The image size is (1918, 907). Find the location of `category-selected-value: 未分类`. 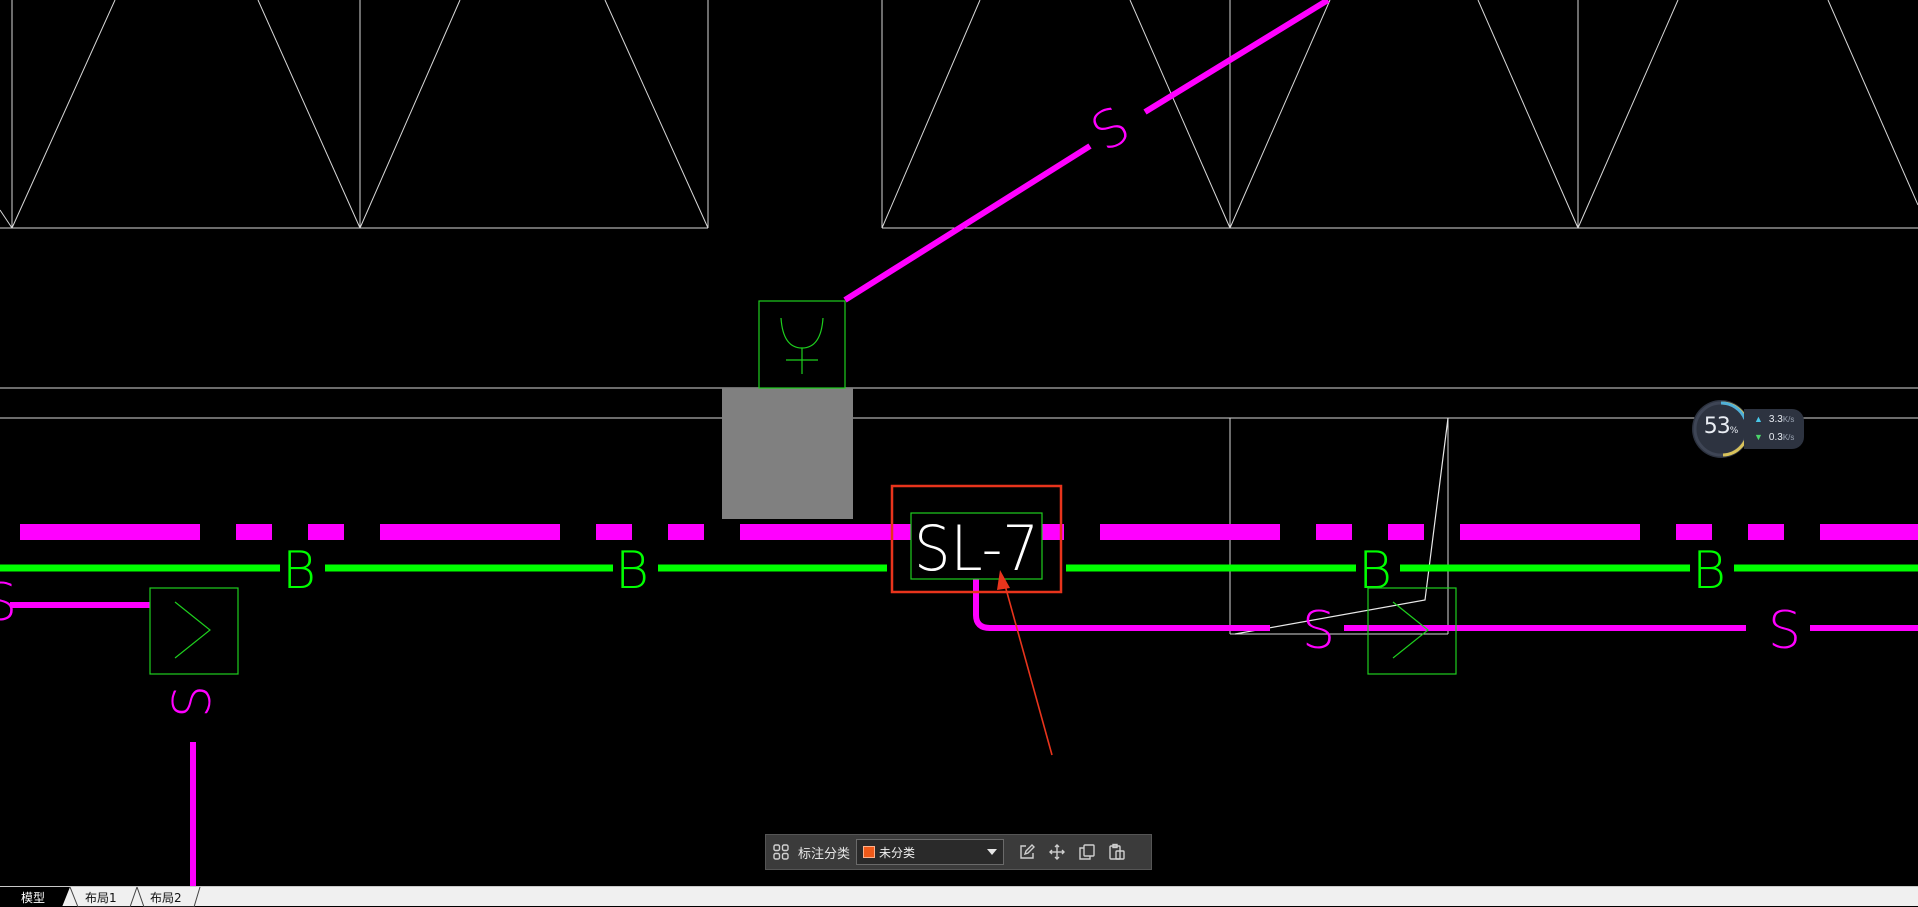

category-selected-value: 未分类 is located at coordinates (897, 852).